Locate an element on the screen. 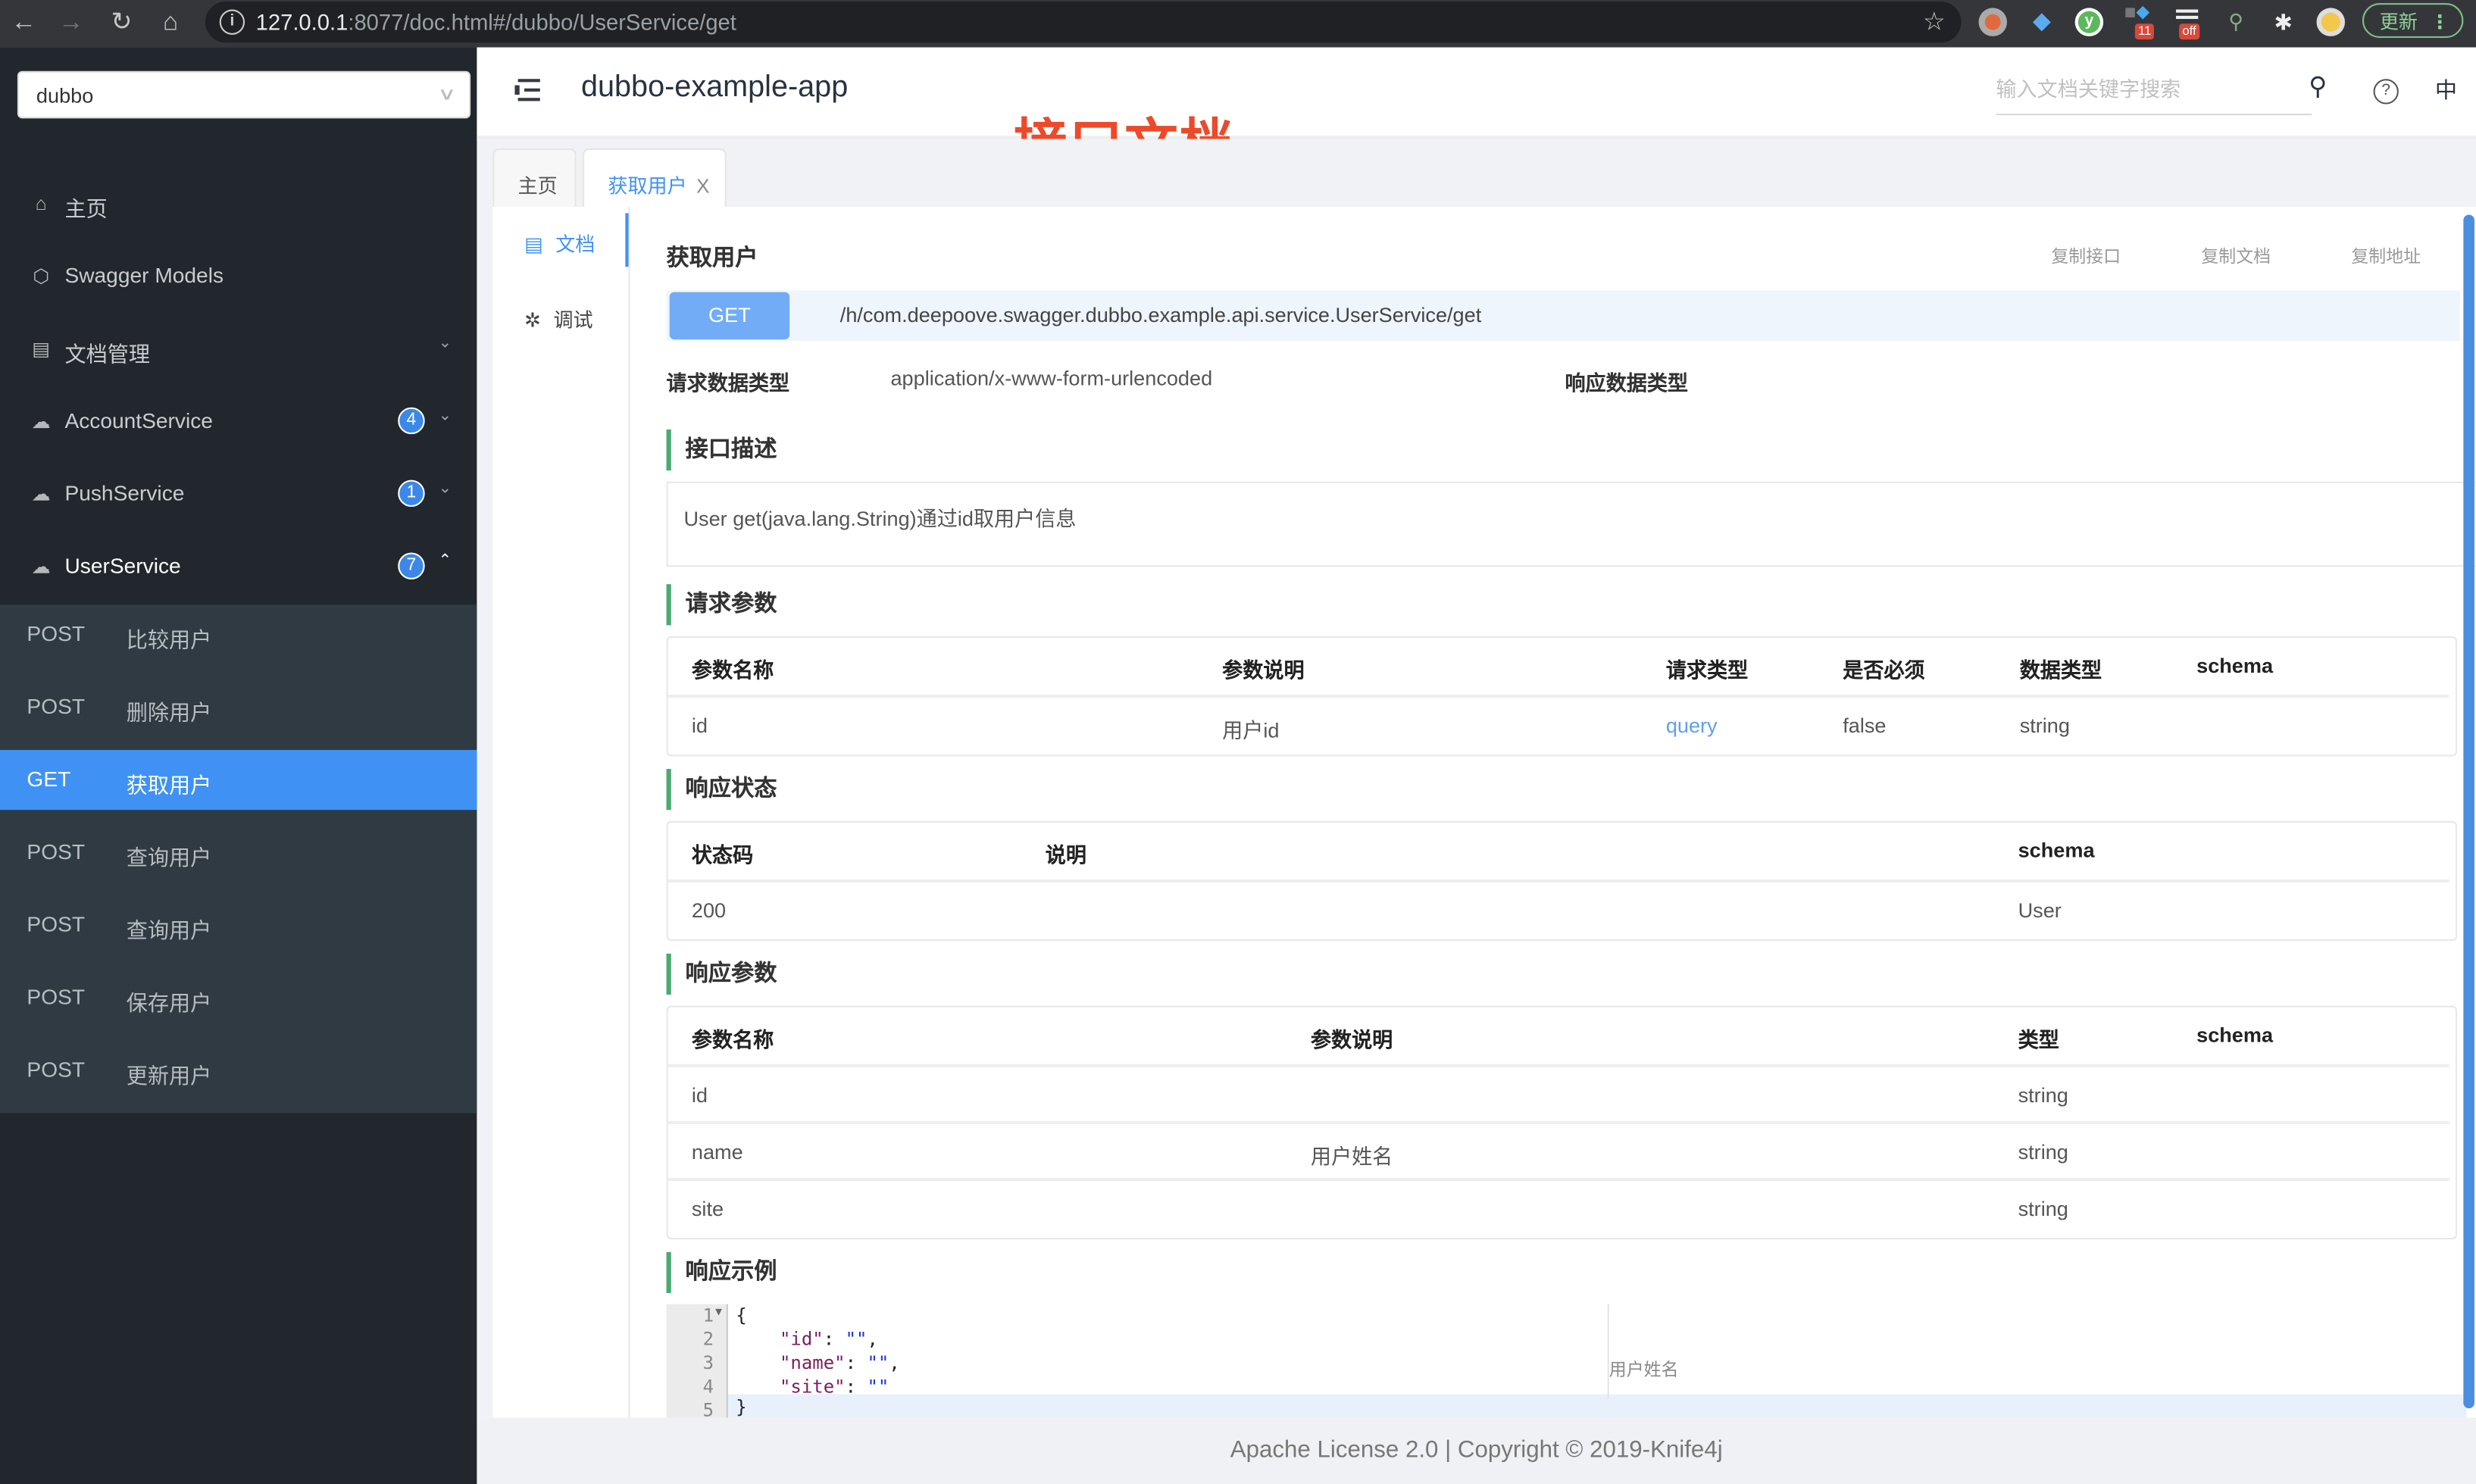 This screenshot has height=1484, width=2476. project-select: dubbo ∨ is located at coordinates (244, 94).